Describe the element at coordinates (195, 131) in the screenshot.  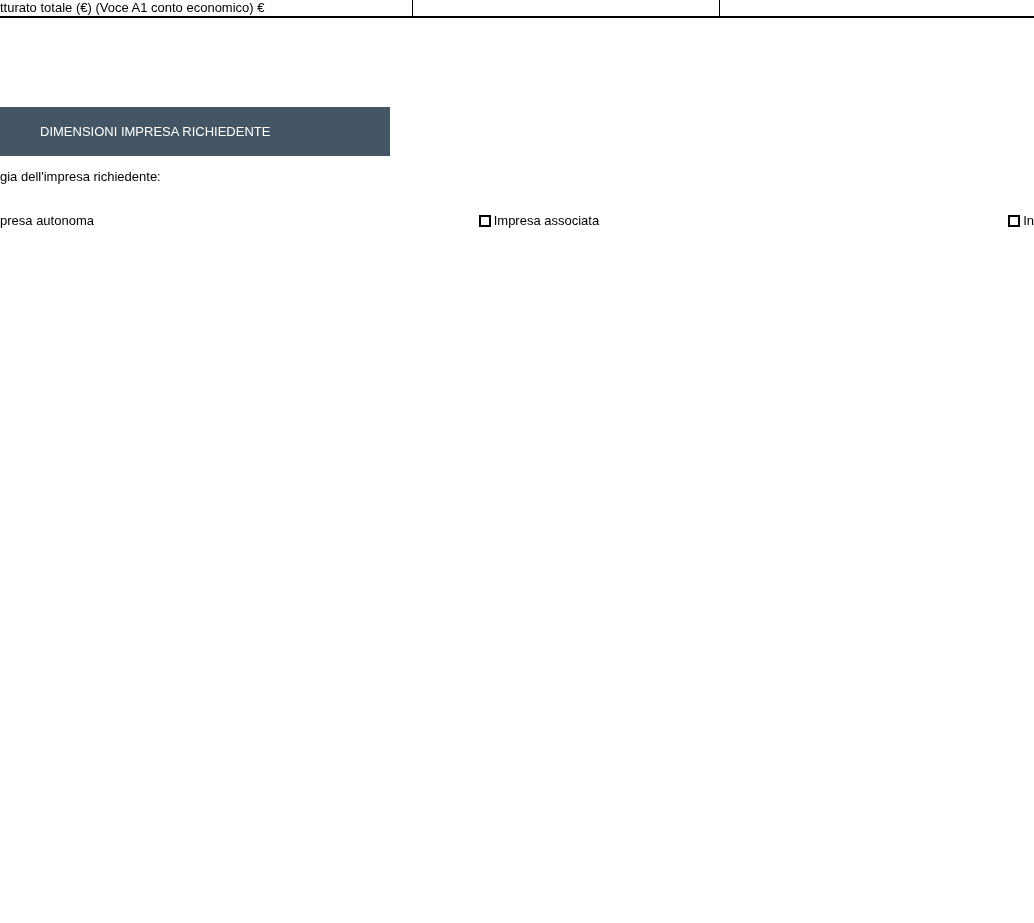
I see `section-header: DIMENSIONI IMPRESA RICHIEDENTE` at that location.